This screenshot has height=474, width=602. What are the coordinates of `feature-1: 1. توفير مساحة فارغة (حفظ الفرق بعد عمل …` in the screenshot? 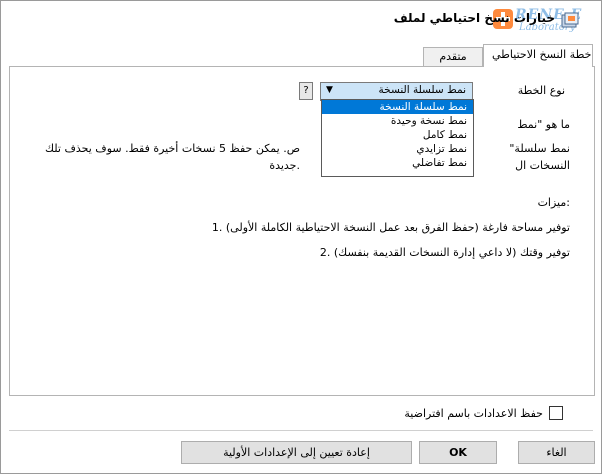 It's located at (390, 227).